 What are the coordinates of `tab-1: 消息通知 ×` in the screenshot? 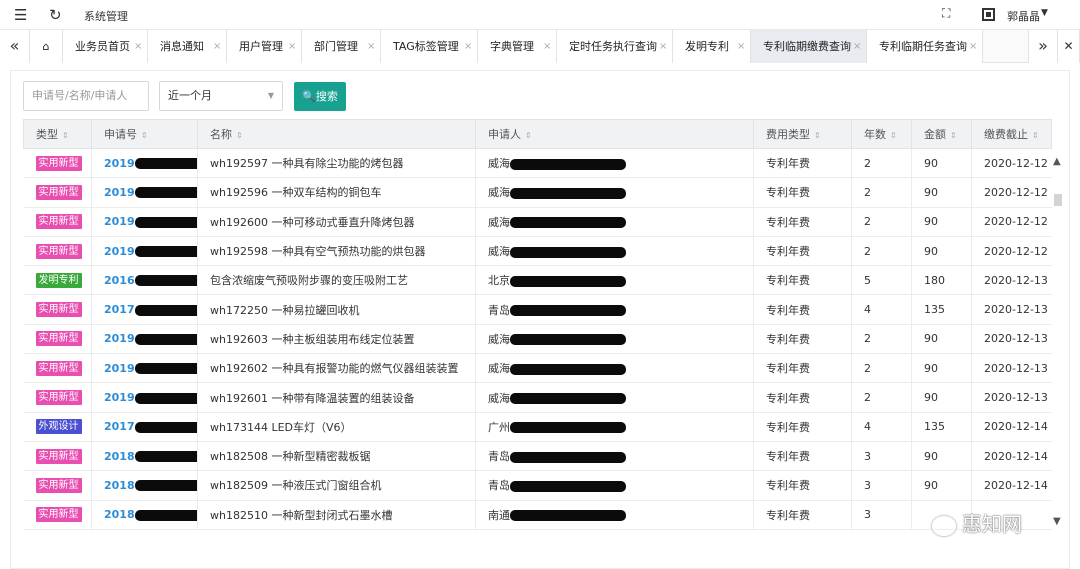 It's located at (187, 46).